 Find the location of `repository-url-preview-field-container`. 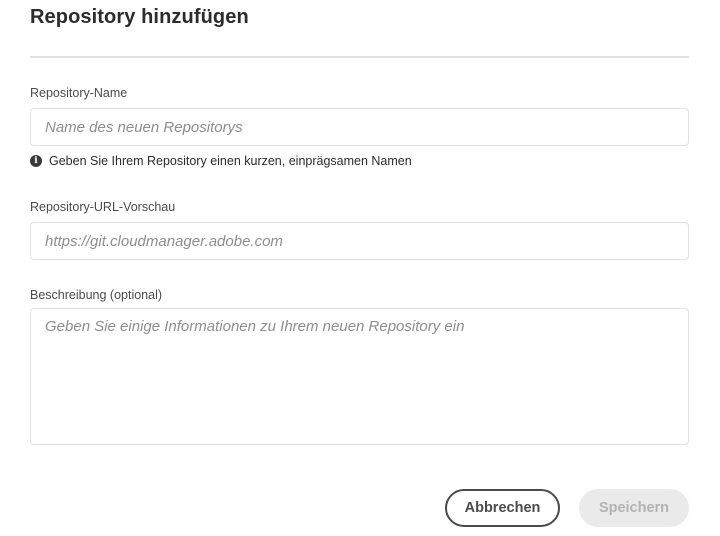

repository-url-preview-field-container is located at coordinates (359, 241).